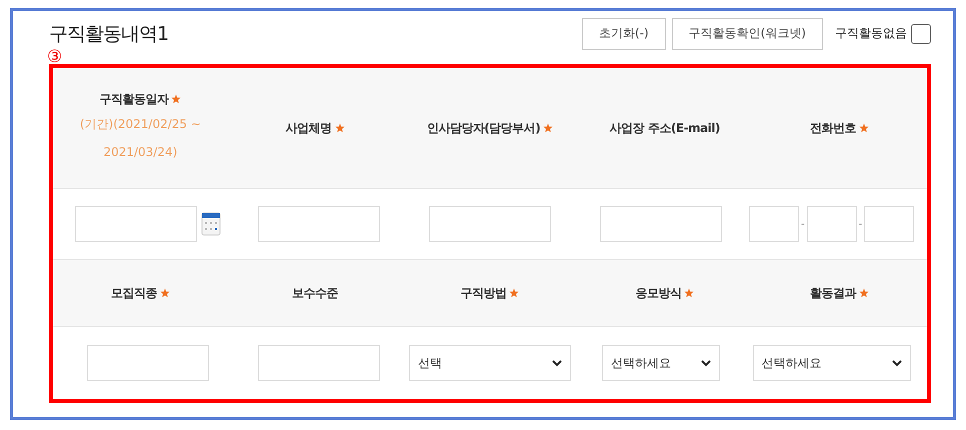 The width and height of the screenshot is (966, 430). What do you see at coordinates (133, 293) in the screenshot?
I see `column-label: 모집직종` at bounding box center [133, 293].